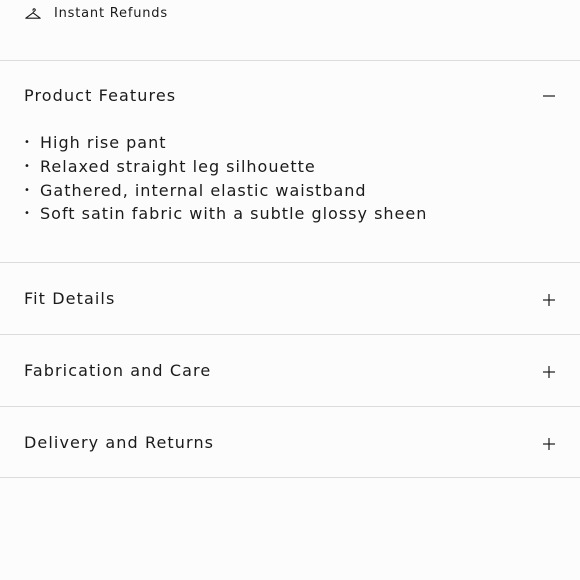  What do you see at coordinates (118, 370) in the screenshot?
I see `accordion-title: Fabrication and Care` at bounding box center [118, 370].